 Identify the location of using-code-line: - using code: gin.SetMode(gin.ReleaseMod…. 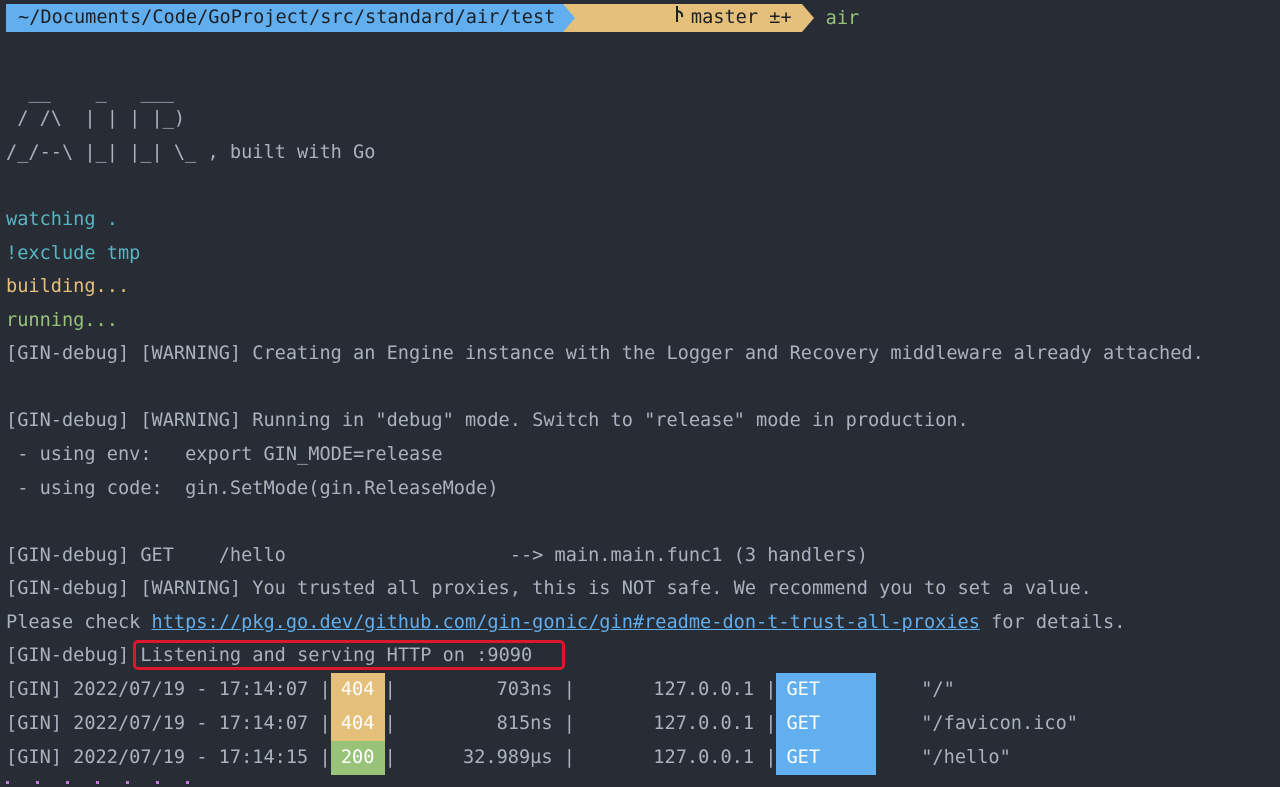
(252, 488).